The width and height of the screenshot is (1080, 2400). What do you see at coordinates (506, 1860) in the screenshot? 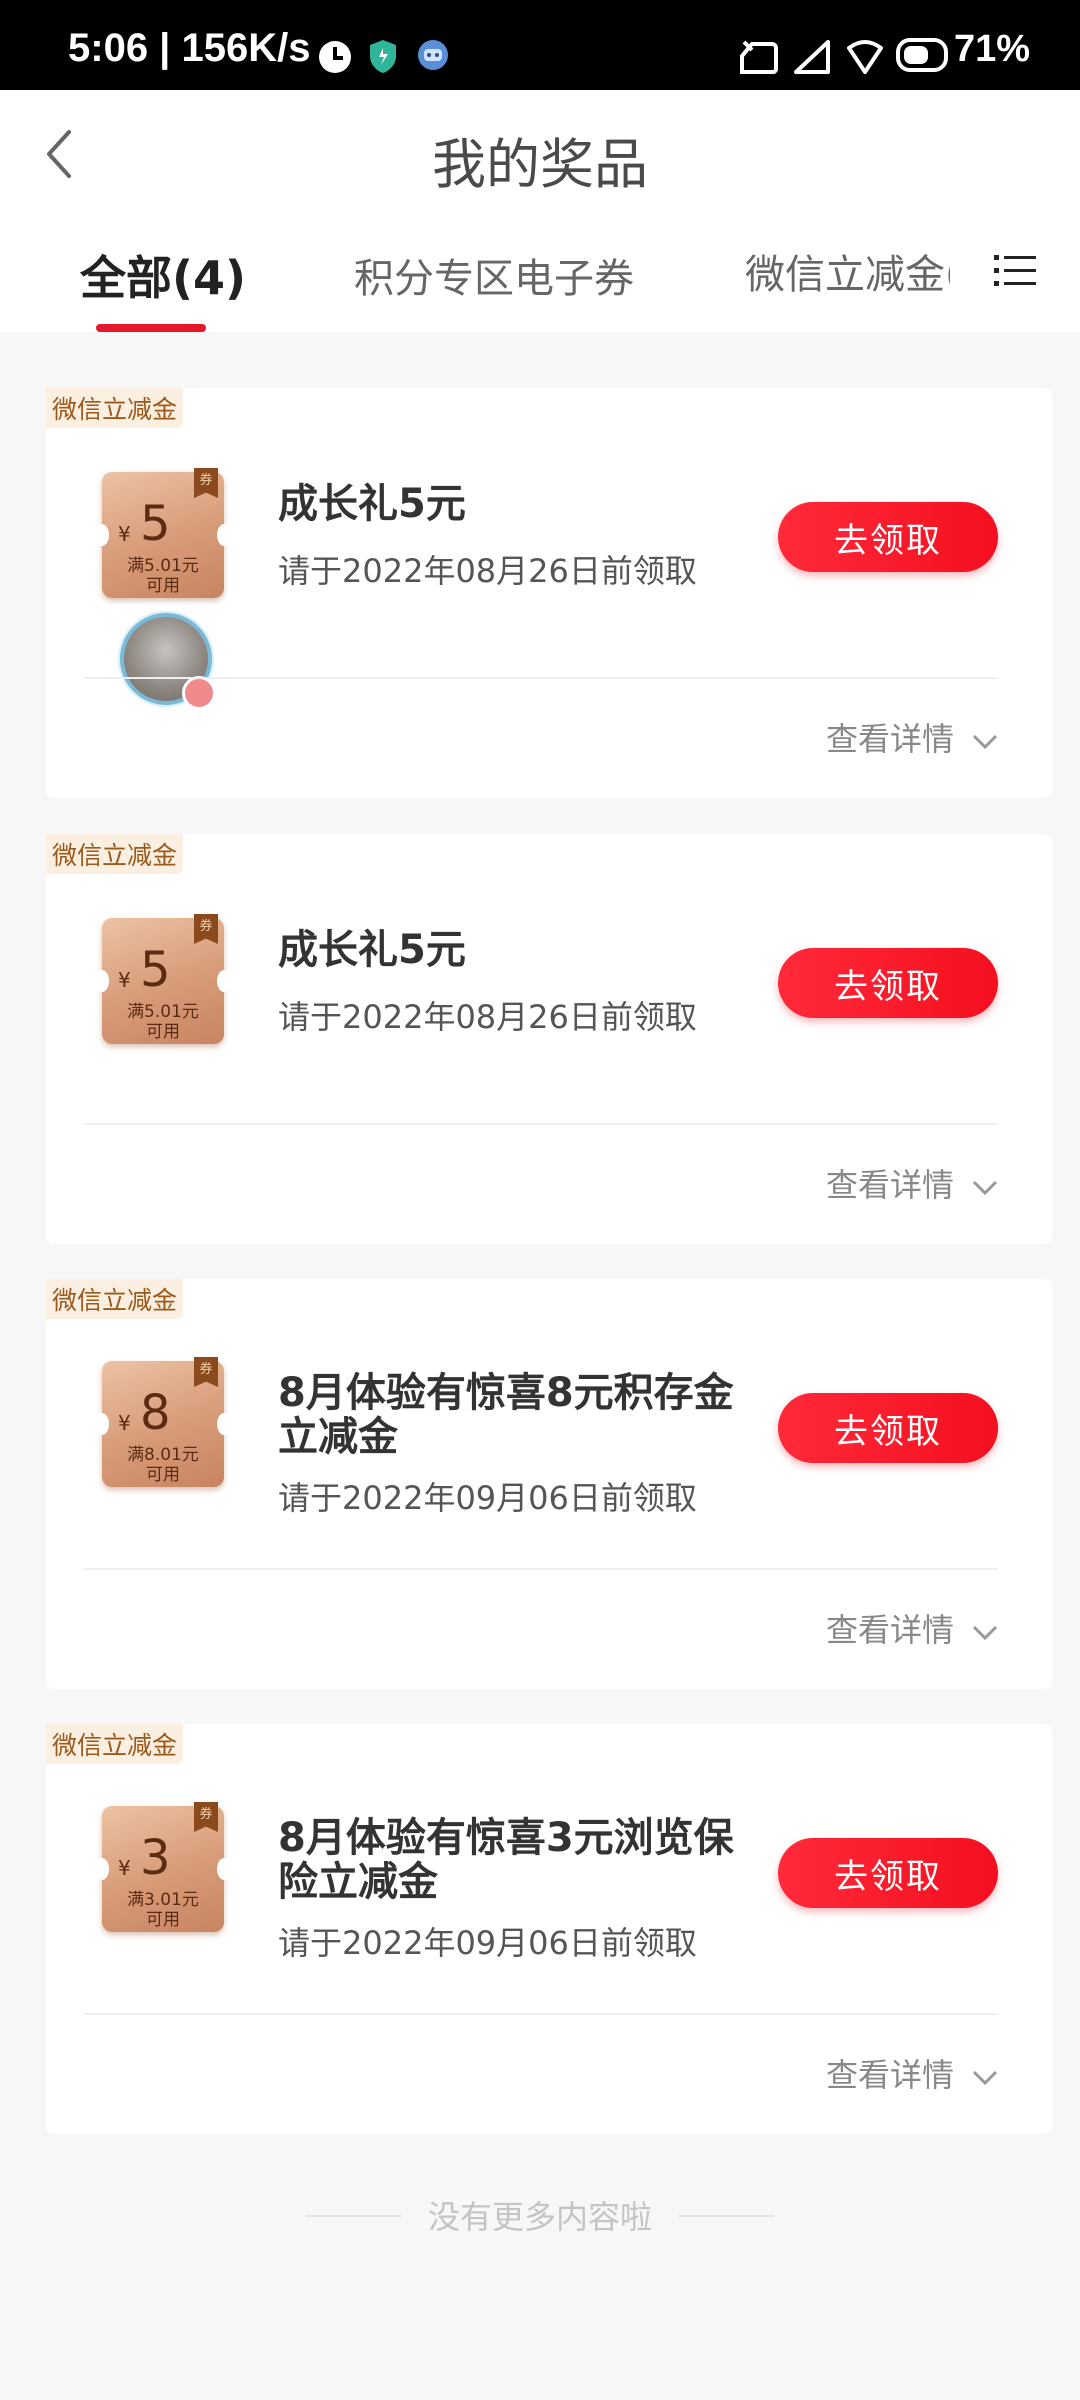
I see `prize-title: 8月体验有惊喜3元浏览保险立减金` at bounding box center [506, 1860].